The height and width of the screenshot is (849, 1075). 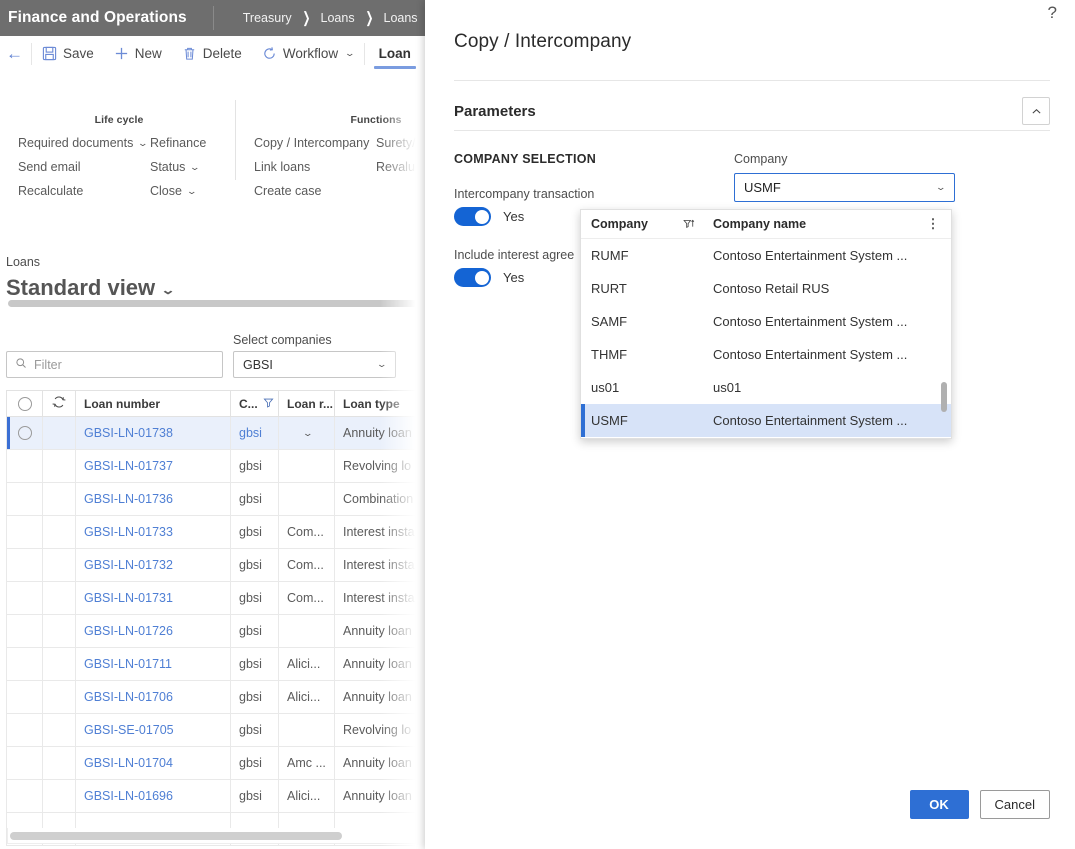 What do you see at coordinates (609, 420) in the screenshot?
I see `company-code: USMF` at bounding box center [609, 420].